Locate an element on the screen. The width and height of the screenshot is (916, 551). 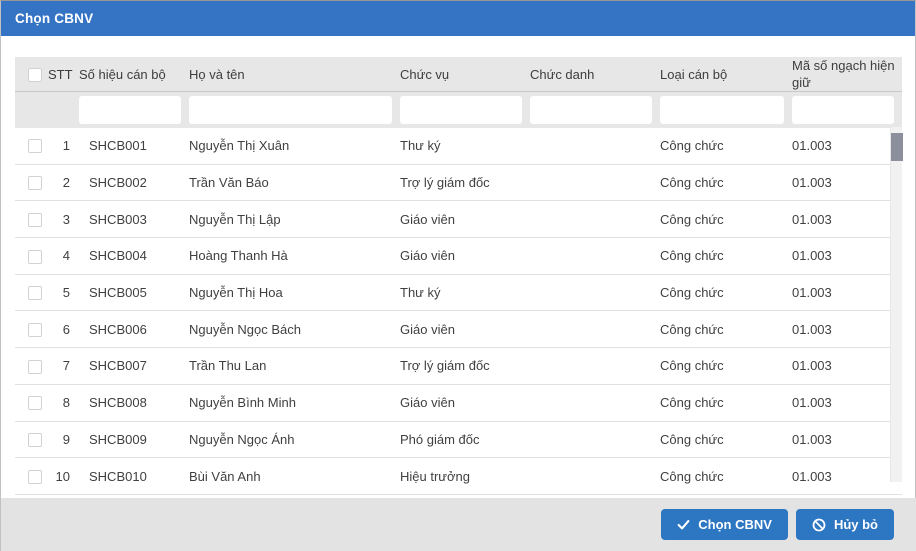
cell-ho-ten: Bùi Văn Anh is located at coordinates (225, 476).